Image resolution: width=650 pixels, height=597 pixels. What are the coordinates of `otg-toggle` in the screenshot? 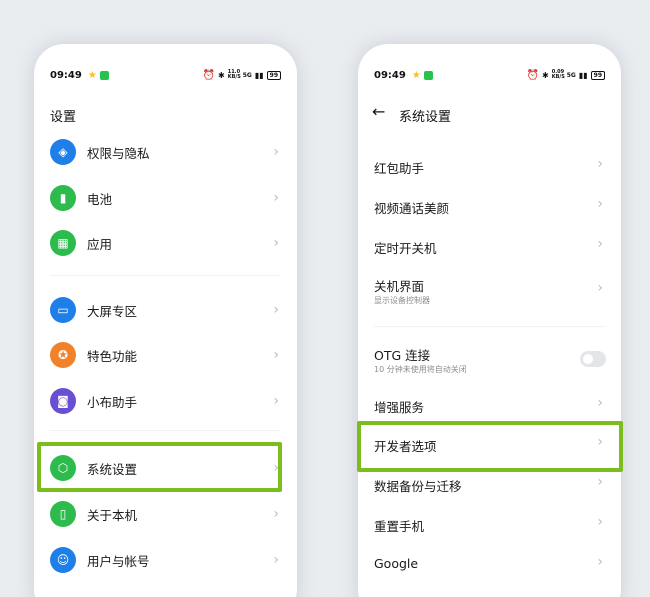 It's located at (593, 359).